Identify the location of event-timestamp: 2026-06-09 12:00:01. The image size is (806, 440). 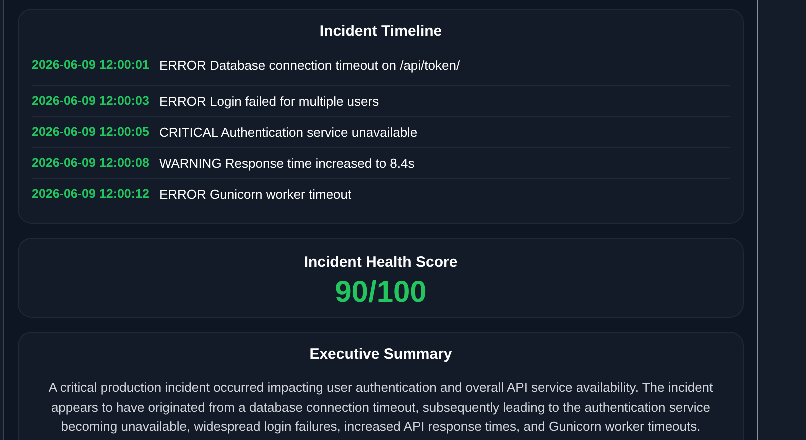
(91, 65).